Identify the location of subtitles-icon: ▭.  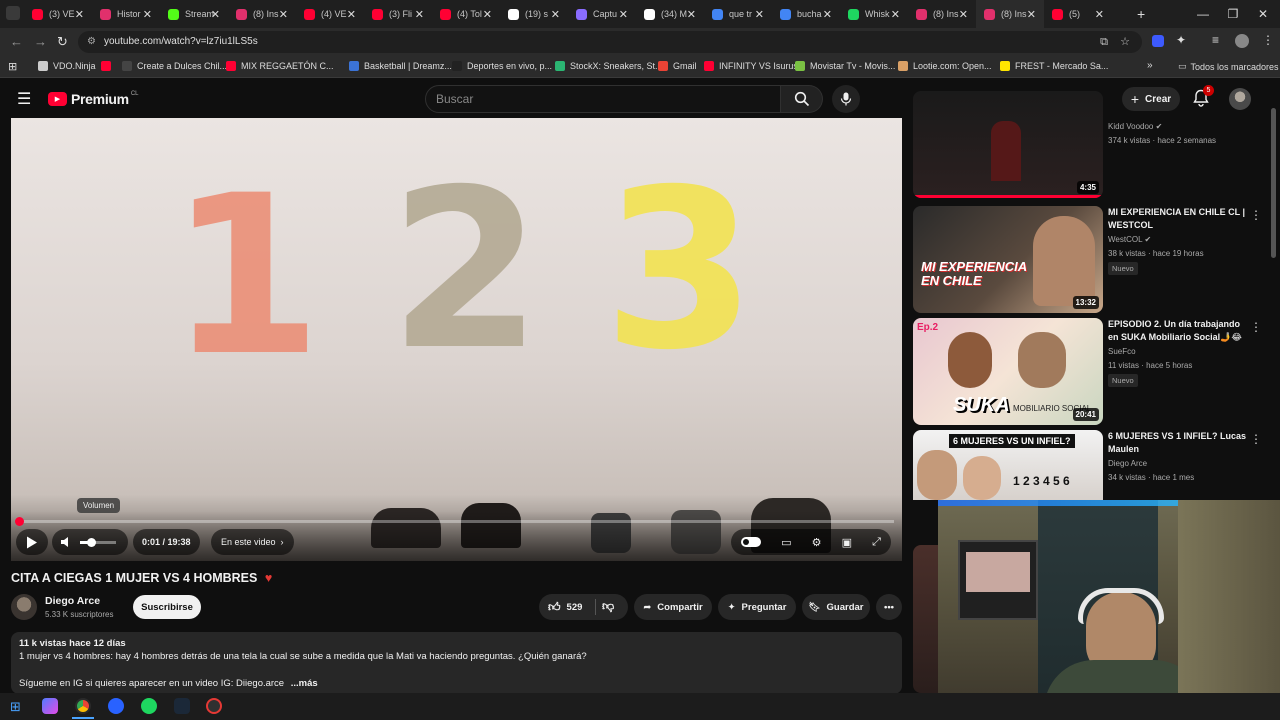
(786, 542).